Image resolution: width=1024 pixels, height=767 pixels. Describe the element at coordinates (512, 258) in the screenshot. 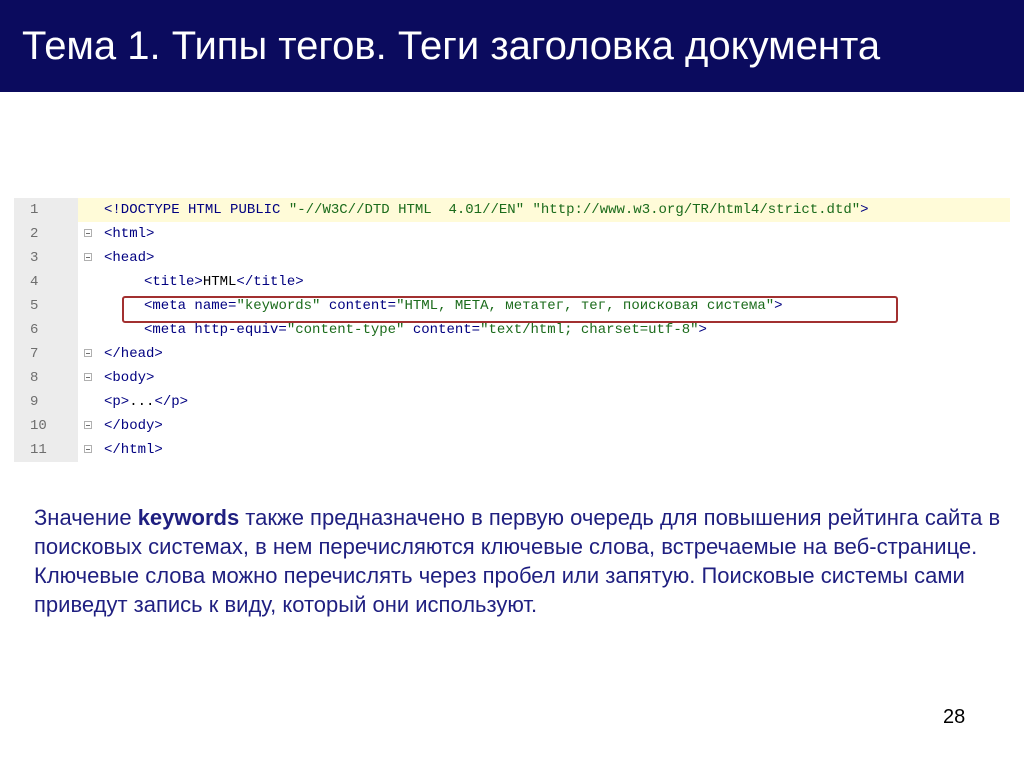

I see `code-line: 3 <head>` at that location.